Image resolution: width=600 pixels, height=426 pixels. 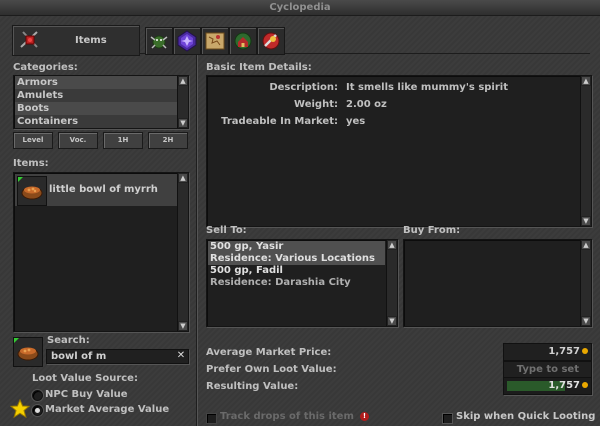 I want to click on search-input-value: bowl of m, so click(x=79, y=356).